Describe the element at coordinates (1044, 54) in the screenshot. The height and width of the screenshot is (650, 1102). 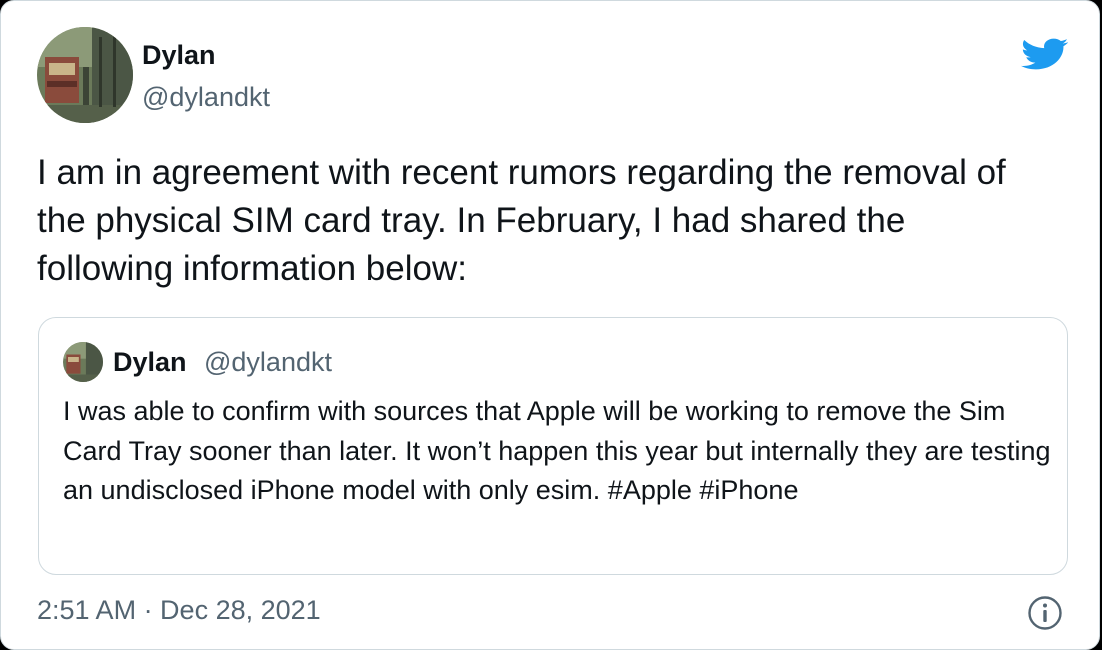
I see `twitter-bird-icon` at that location.